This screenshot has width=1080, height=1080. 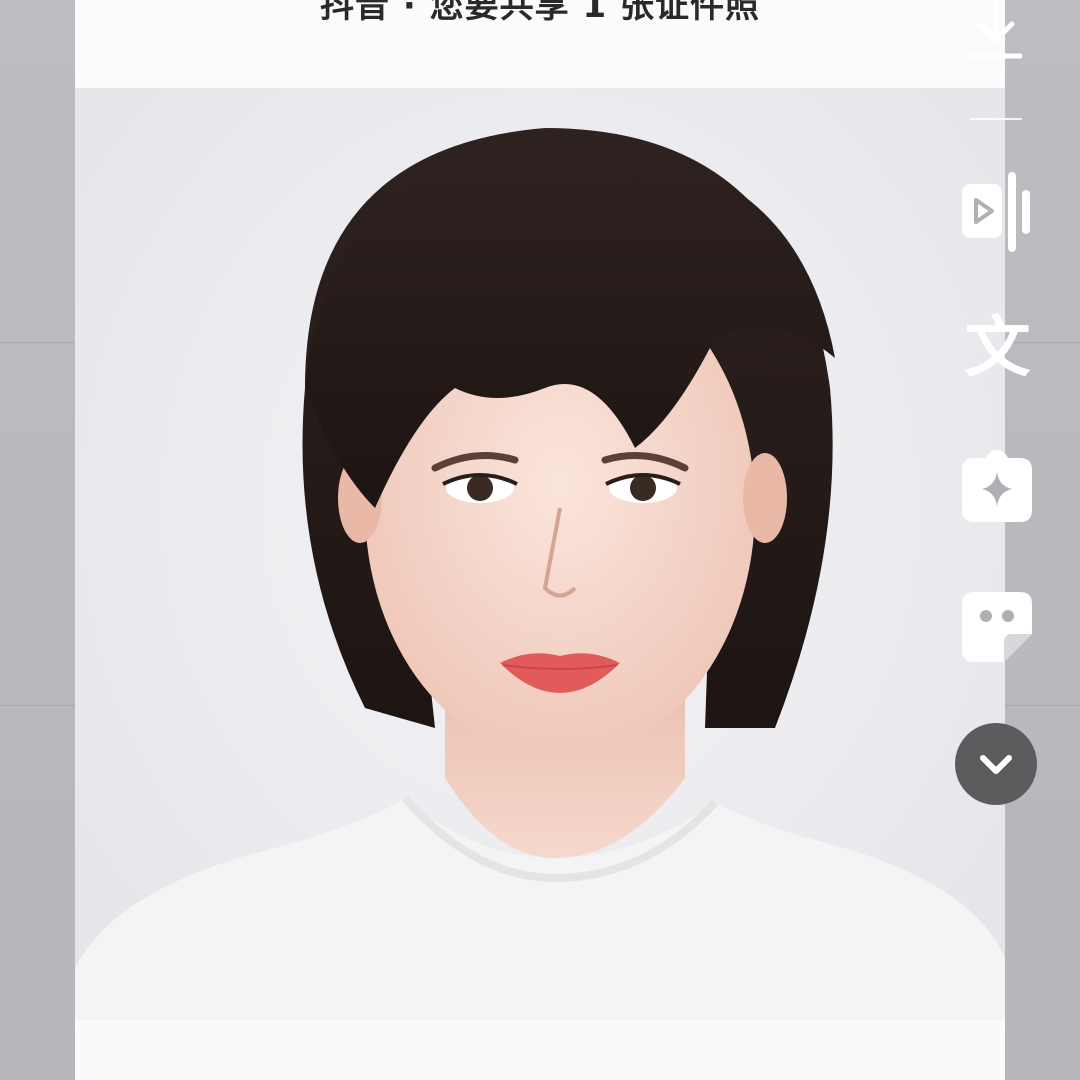 What do you see at coordinates (997, 212) in the screenshot?
I see `split-view-icon` at bounding box center [997, 212].